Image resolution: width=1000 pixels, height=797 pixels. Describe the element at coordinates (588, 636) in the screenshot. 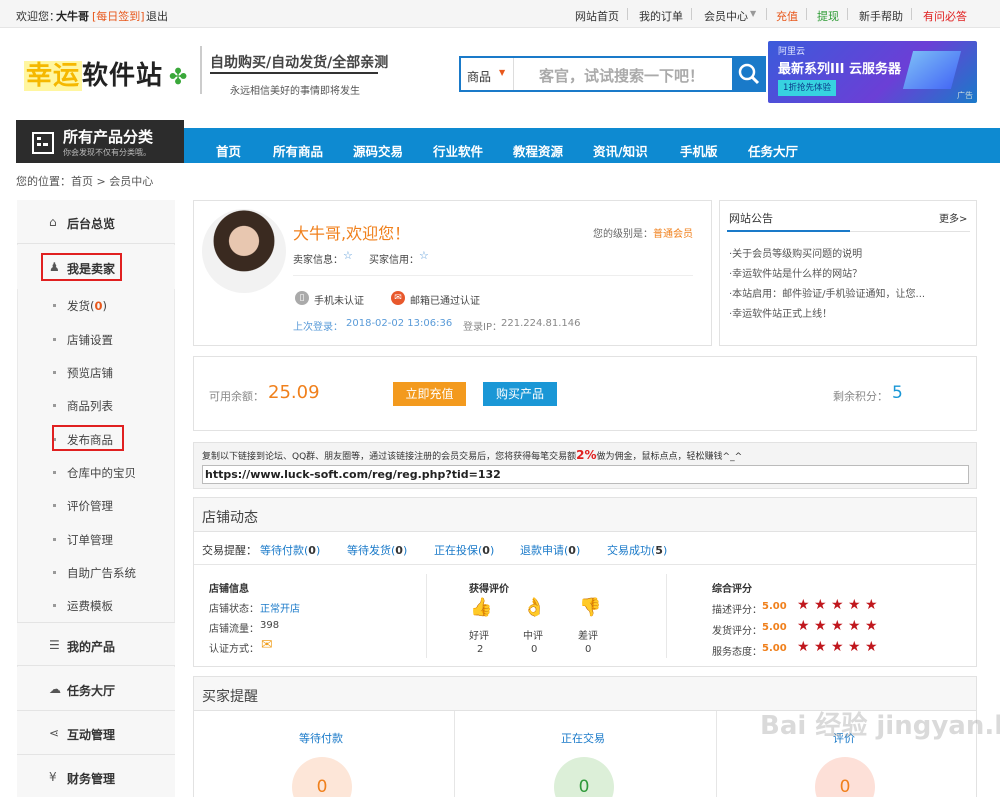

I see `rating-bad-label: 差评` at that location.